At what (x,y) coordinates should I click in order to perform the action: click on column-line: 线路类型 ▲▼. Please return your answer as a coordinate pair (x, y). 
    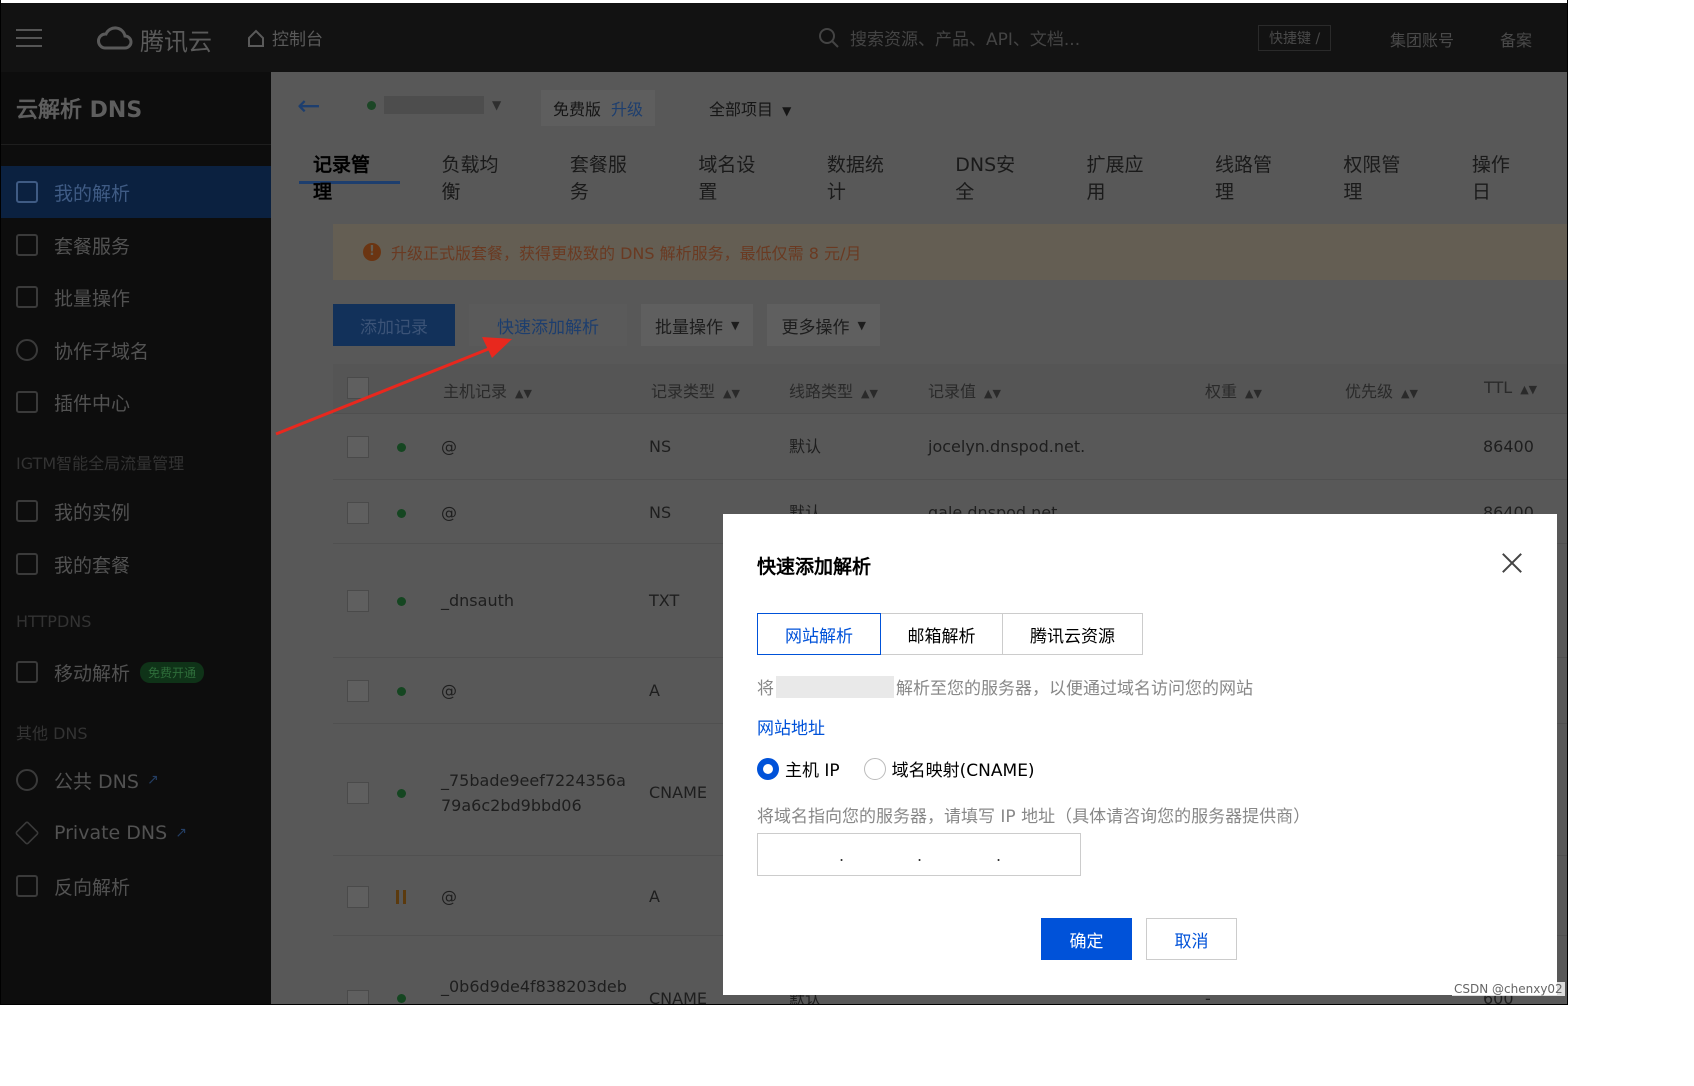
    Looking at the image, I should click on (833, 390).